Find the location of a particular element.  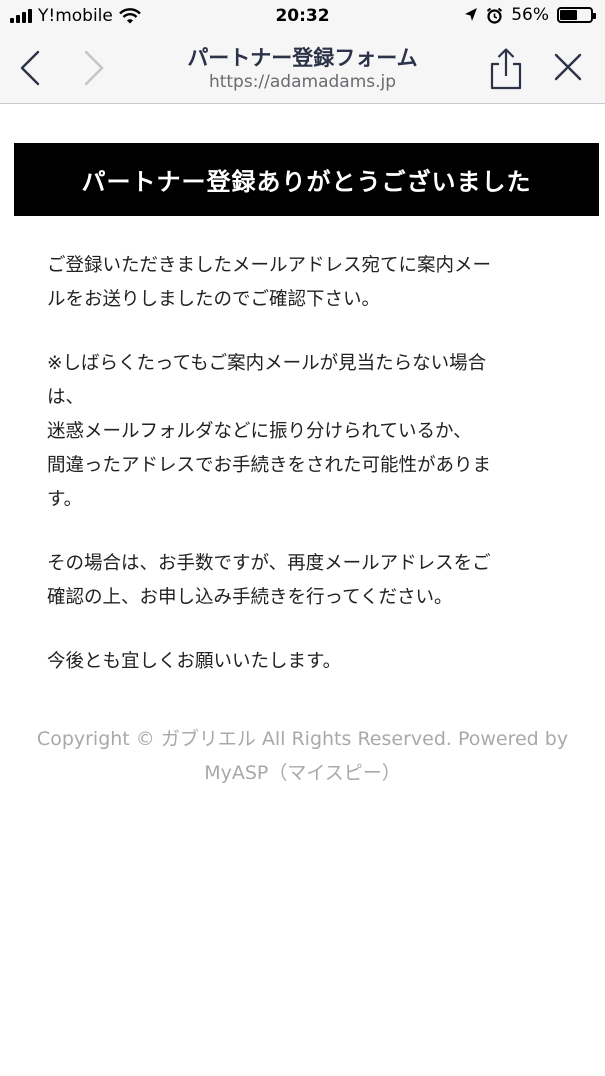

back-icon is located at coordinates (30, 68).